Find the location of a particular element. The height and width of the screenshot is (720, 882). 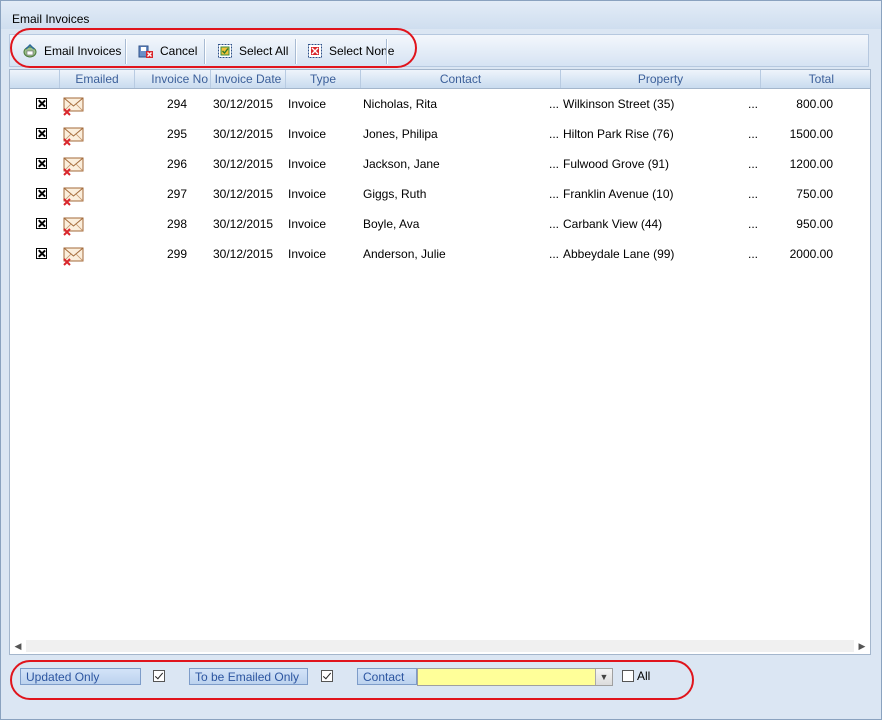

invoice-no-cell: 294 is located at coordinates (176, 104).